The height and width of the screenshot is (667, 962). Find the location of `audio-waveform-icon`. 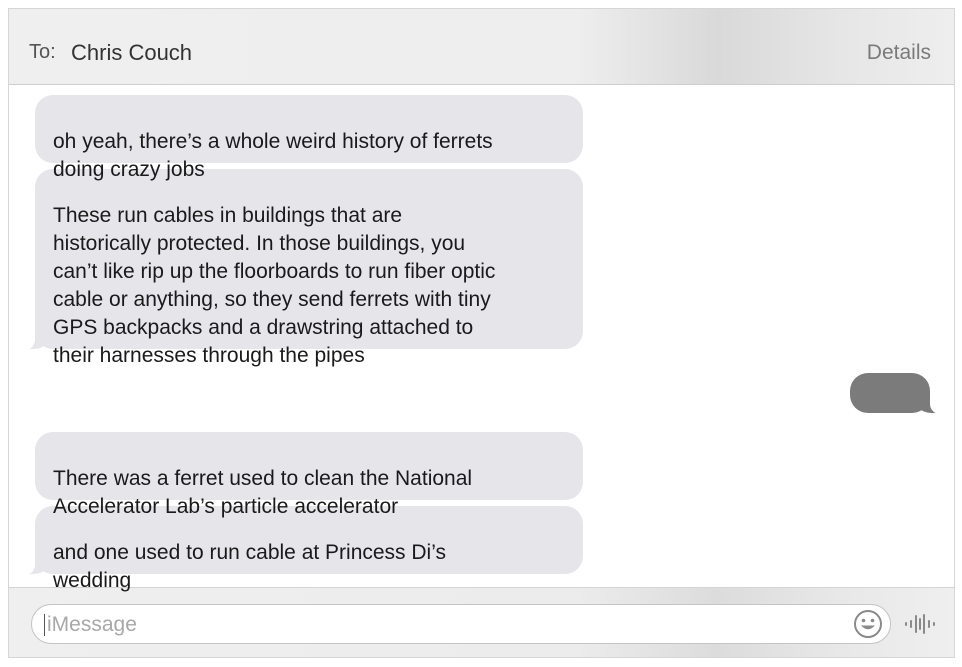

audio-waveform-icon is located at coordinates (920, 624).